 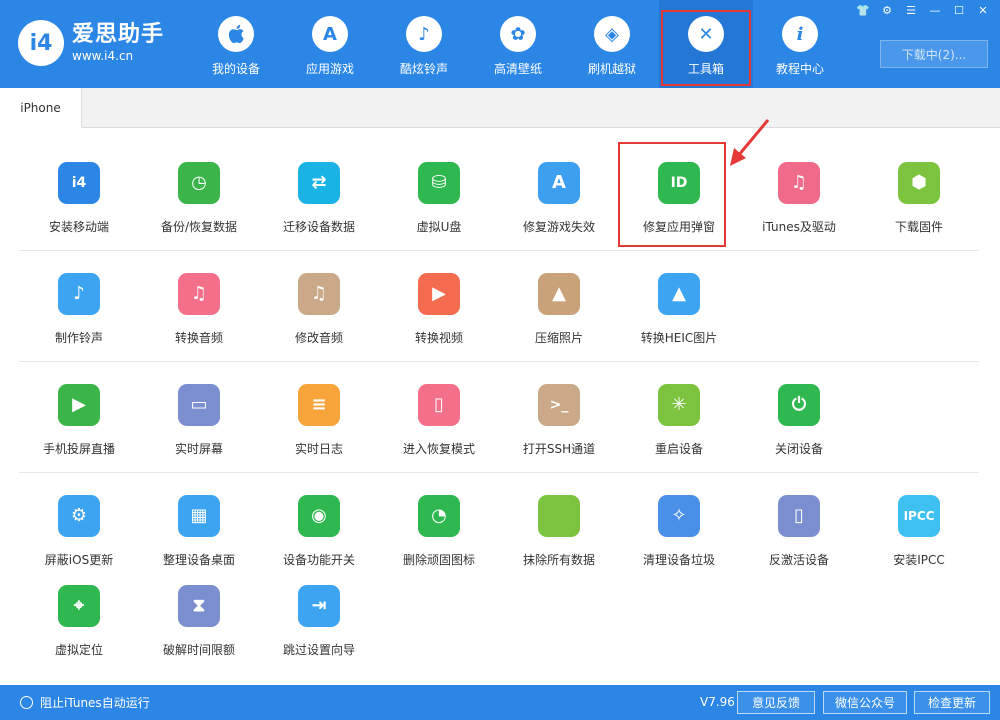 I want to click on tool-item: ◉ 设备功能开关, so click(x=319, y=540).